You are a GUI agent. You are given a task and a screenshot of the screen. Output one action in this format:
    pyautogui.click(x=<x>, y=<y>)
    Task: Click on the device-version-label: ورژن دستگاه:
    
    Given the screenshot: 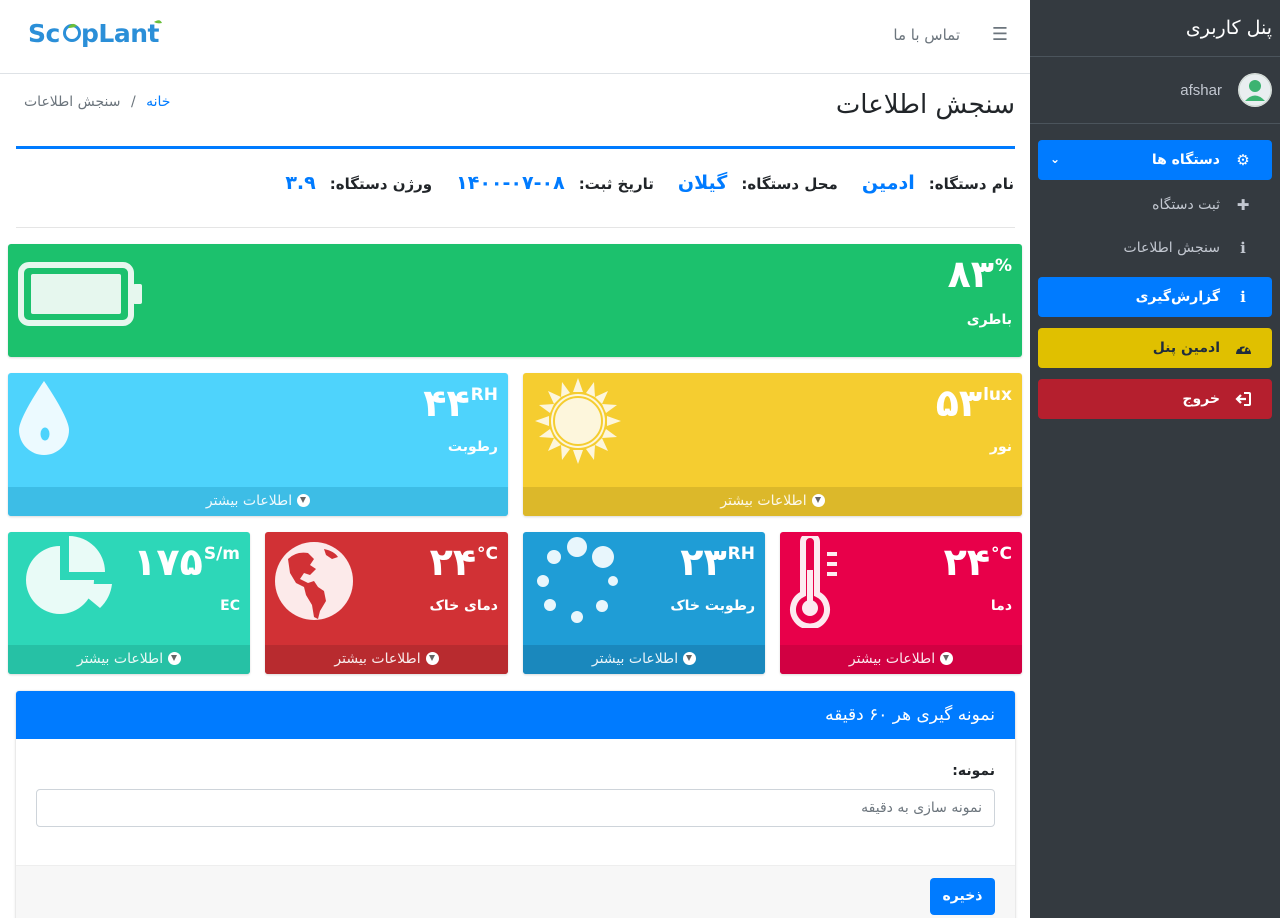 What is the action you would take?
    pyautogui.click(x=381, y=184)
    